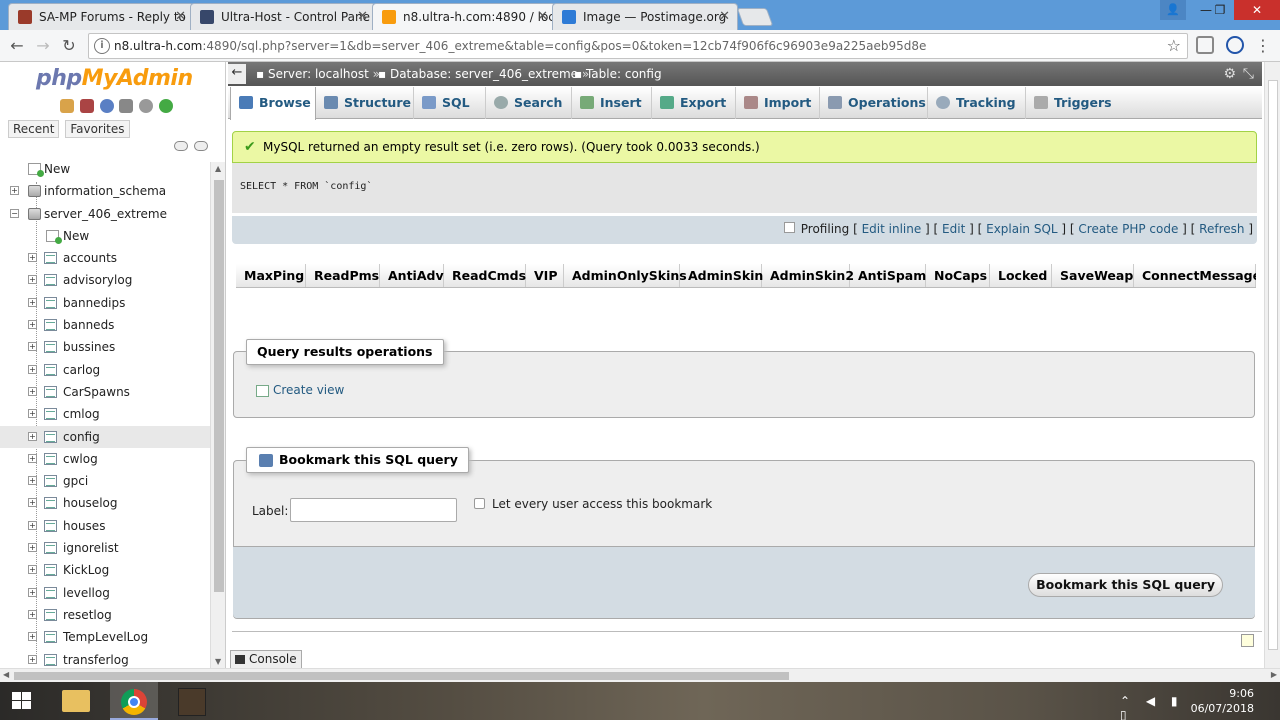  What do you see at coordinates (105, 236) in the screenshot?
I see `tree-item-db-new: New` at bounding box center [105, 236].